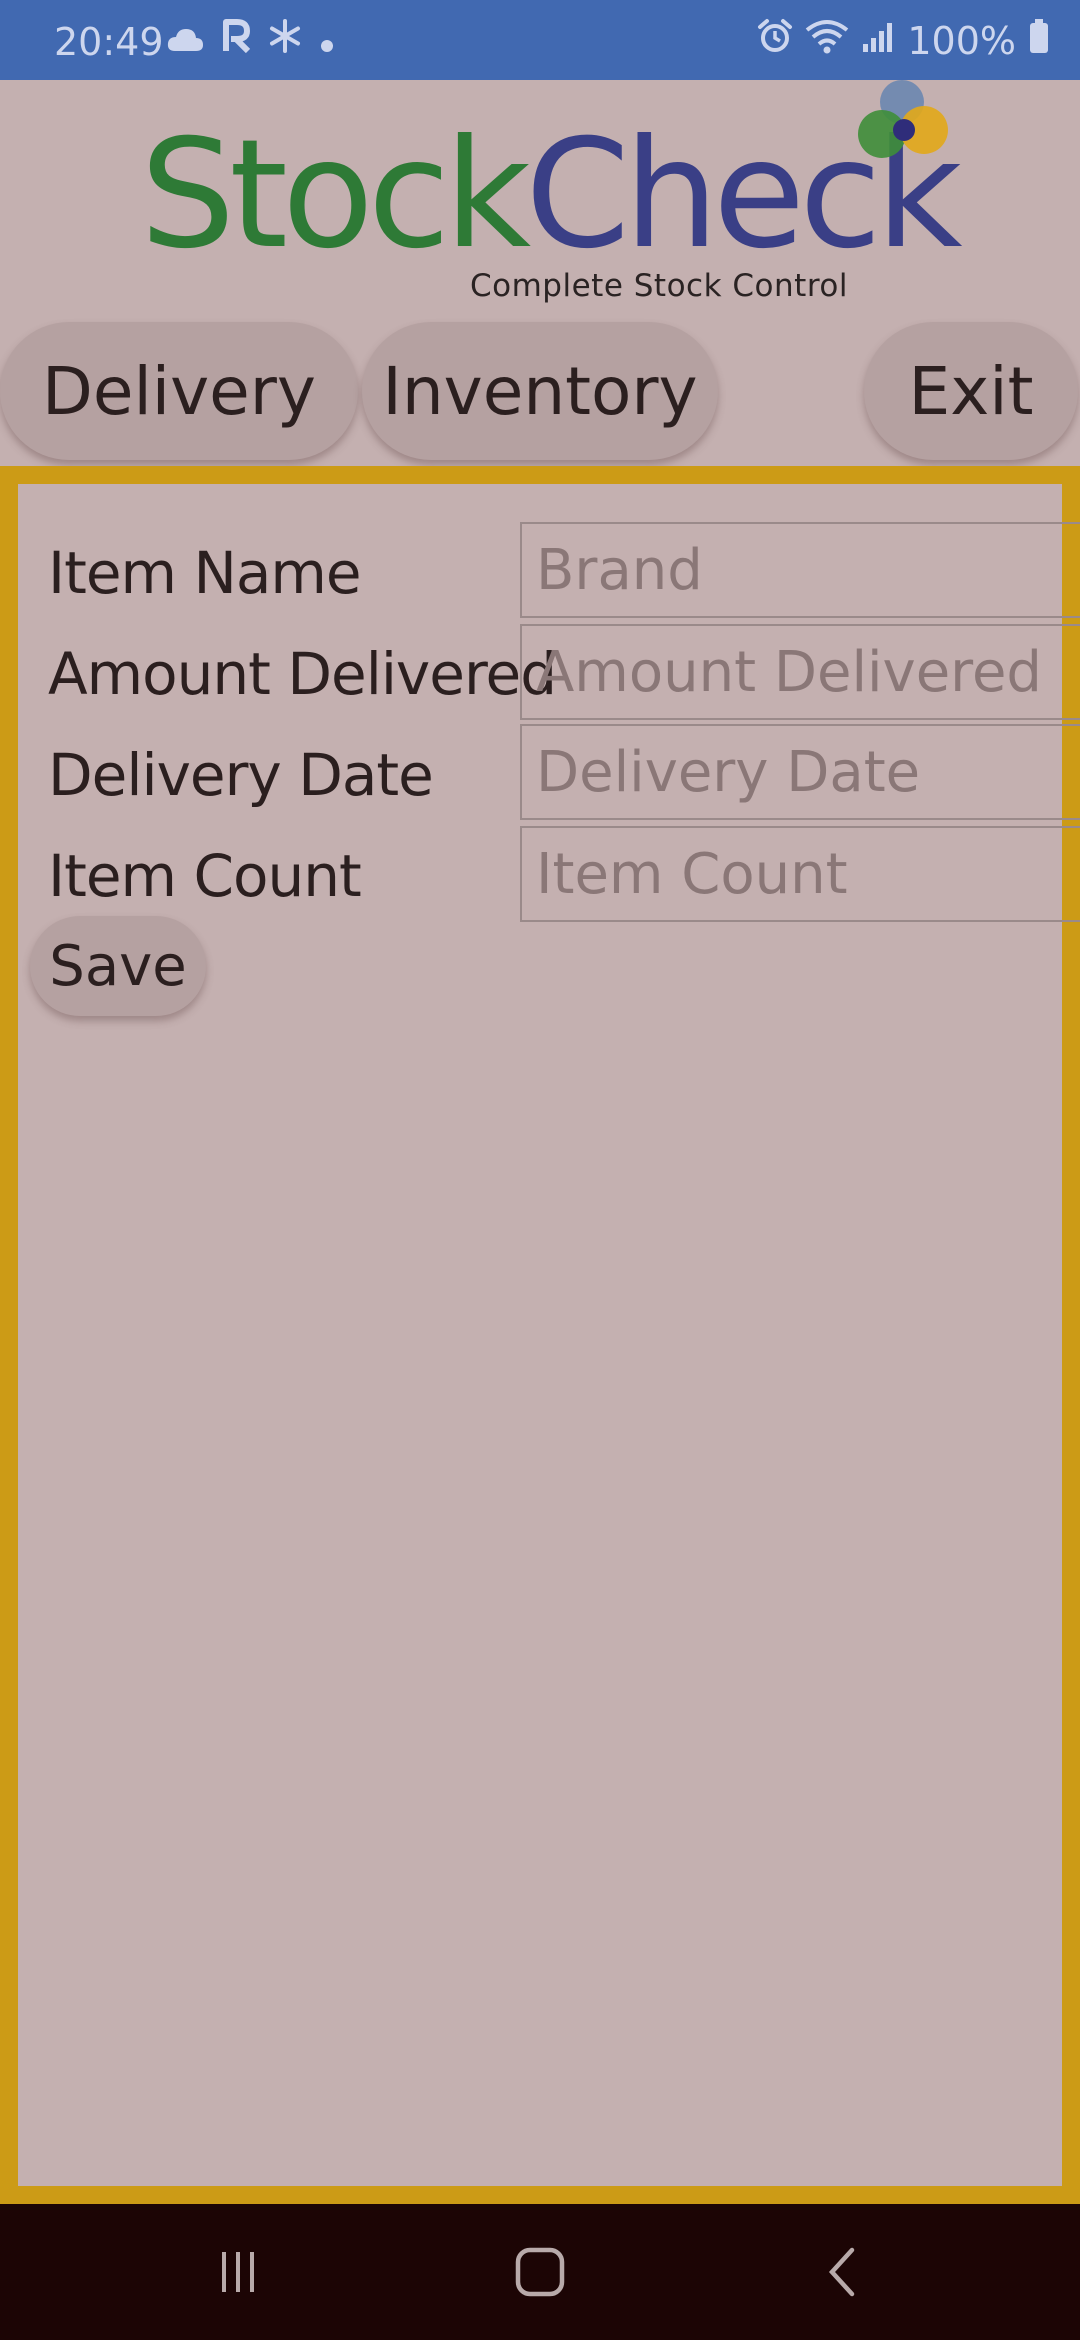 The height and width of the screenshot is (2340, 1080). I want to click on dot-icon, so click(327, 40).